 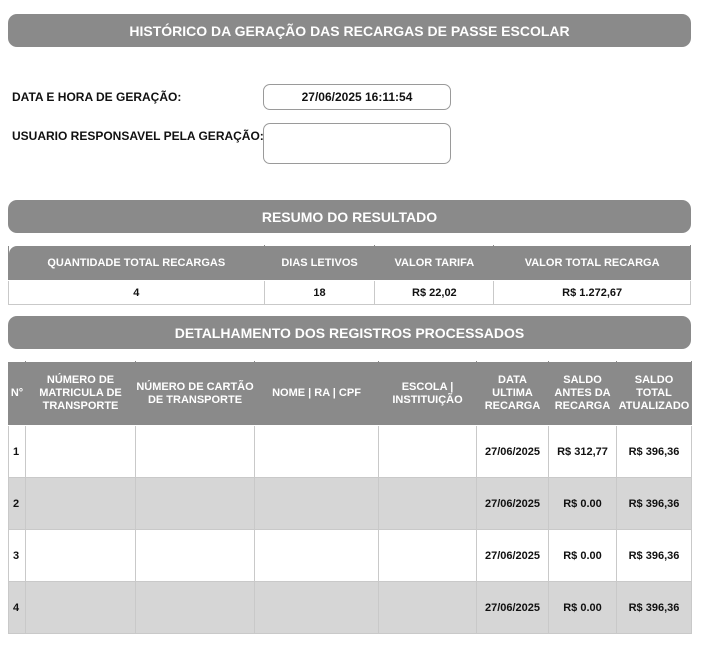 I want to click on summary-header-total-recargas: QUANTIDADE TOTAL RECARGAS, so click(x=136, y=263).